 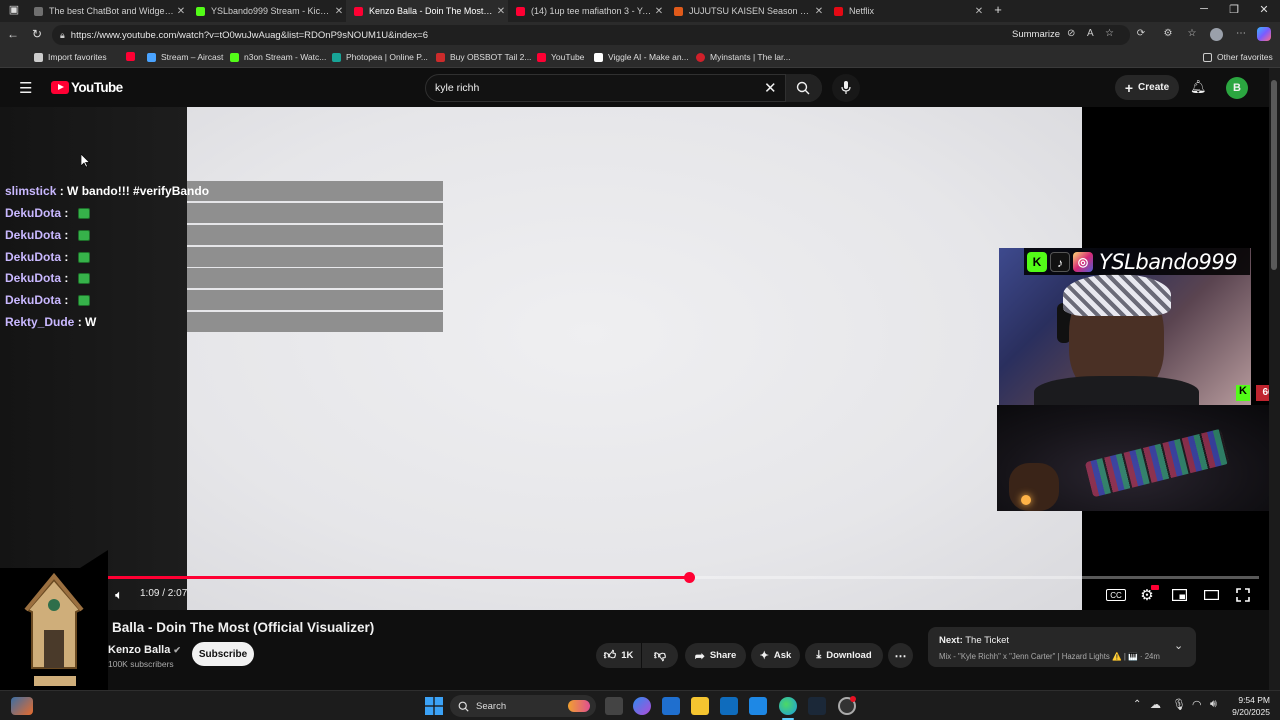 What do you see at coordinates (70, 57) in the screenshot?
I see `favorite-import: Import favorites` at bounding box center [70, 57].